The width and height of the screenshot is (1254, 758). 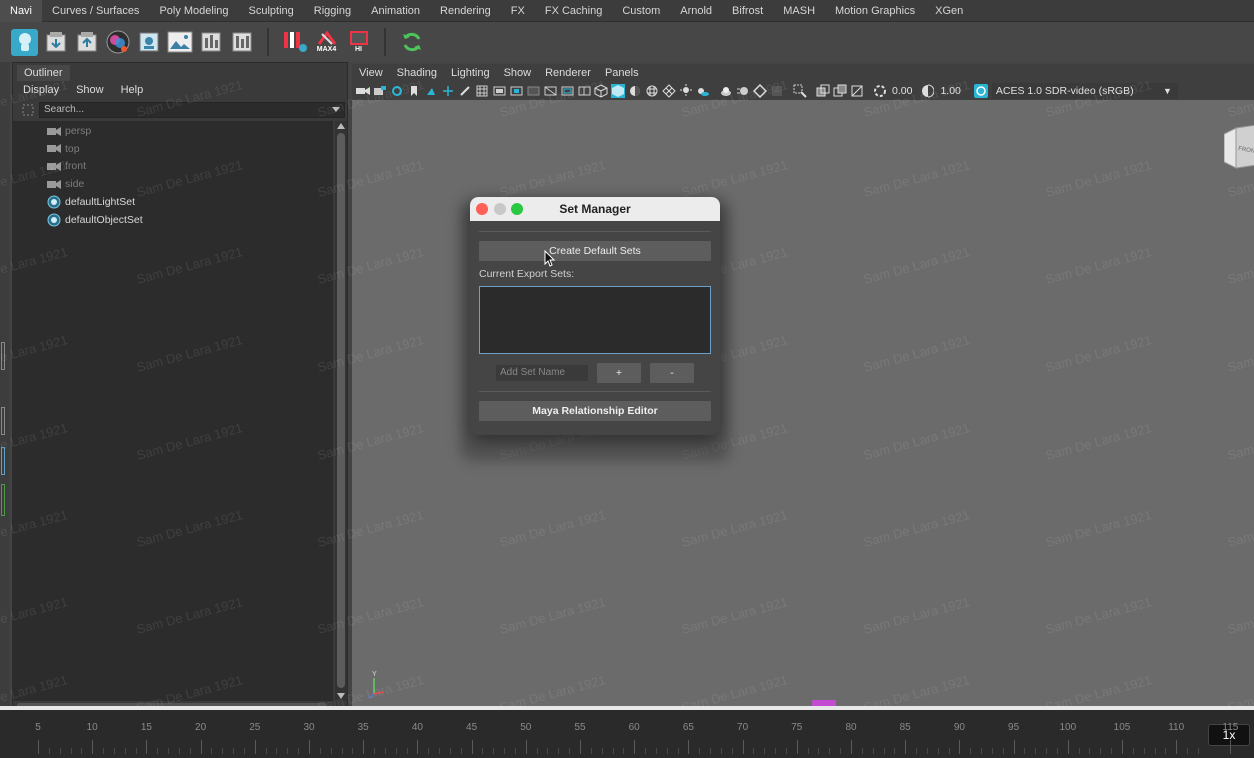 What do you see at coordinates (672, 373) in the screenshot?
I see `remove-set-button: -` at bounding box center [672, 373].